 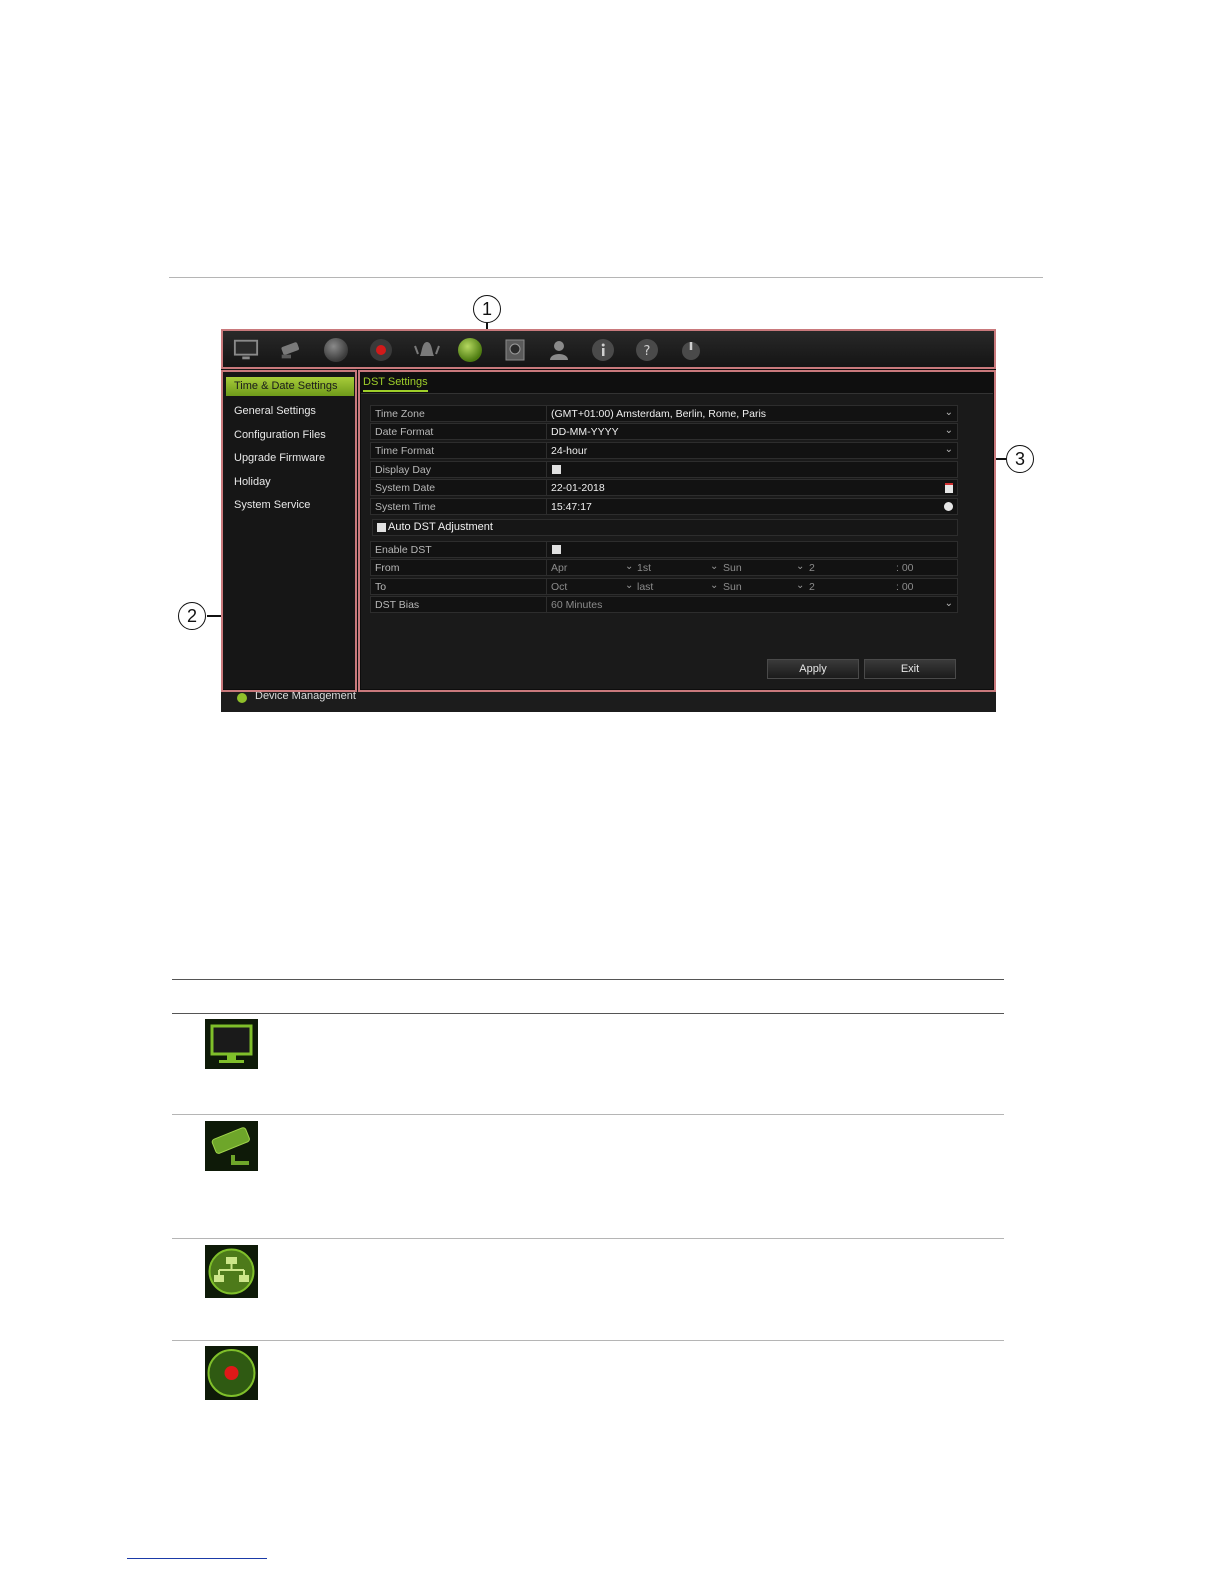 I want to click on callout-1: 1, so click(x=487, y=309).